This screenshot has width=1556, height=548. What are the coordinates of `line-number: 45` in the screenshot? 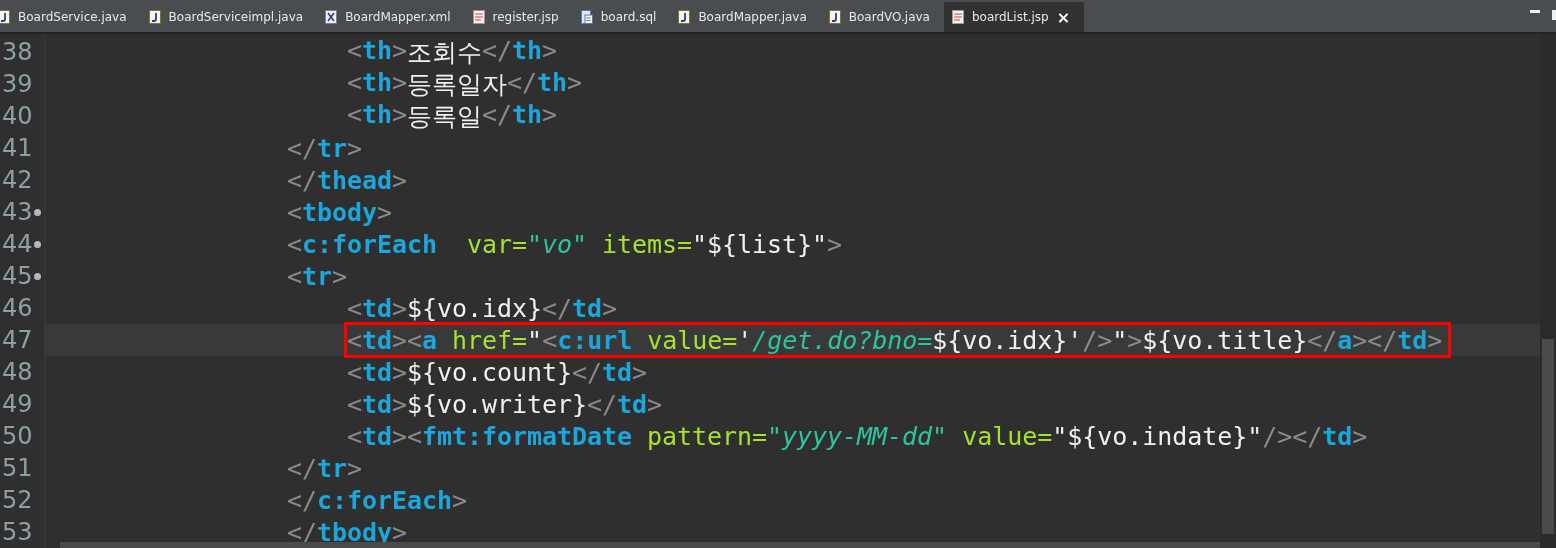 It's located at (17, 276).